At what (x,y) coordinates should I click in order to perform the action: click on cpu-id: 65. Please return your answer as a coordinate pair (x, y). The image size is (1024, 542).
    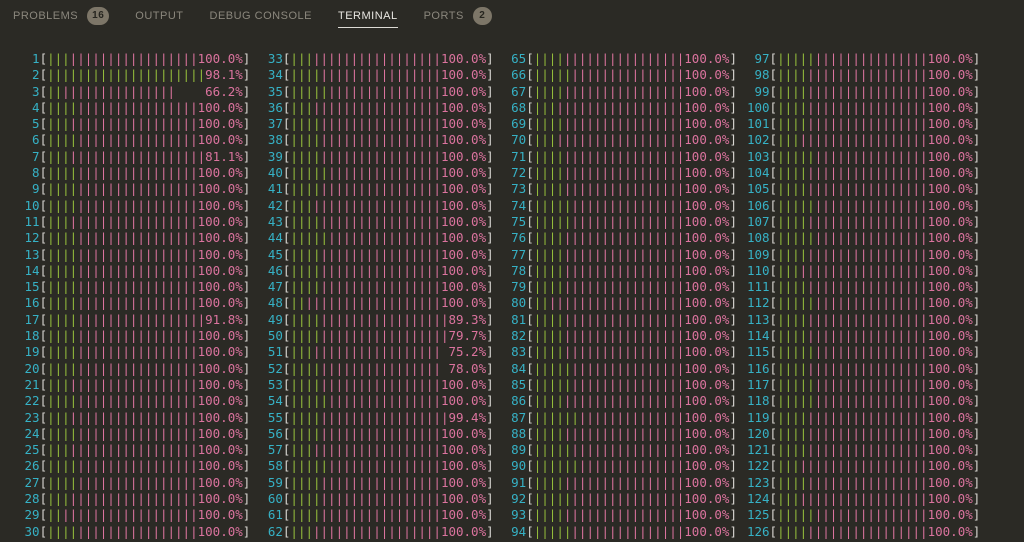
    Looking at the image, I should click on (519, 58).